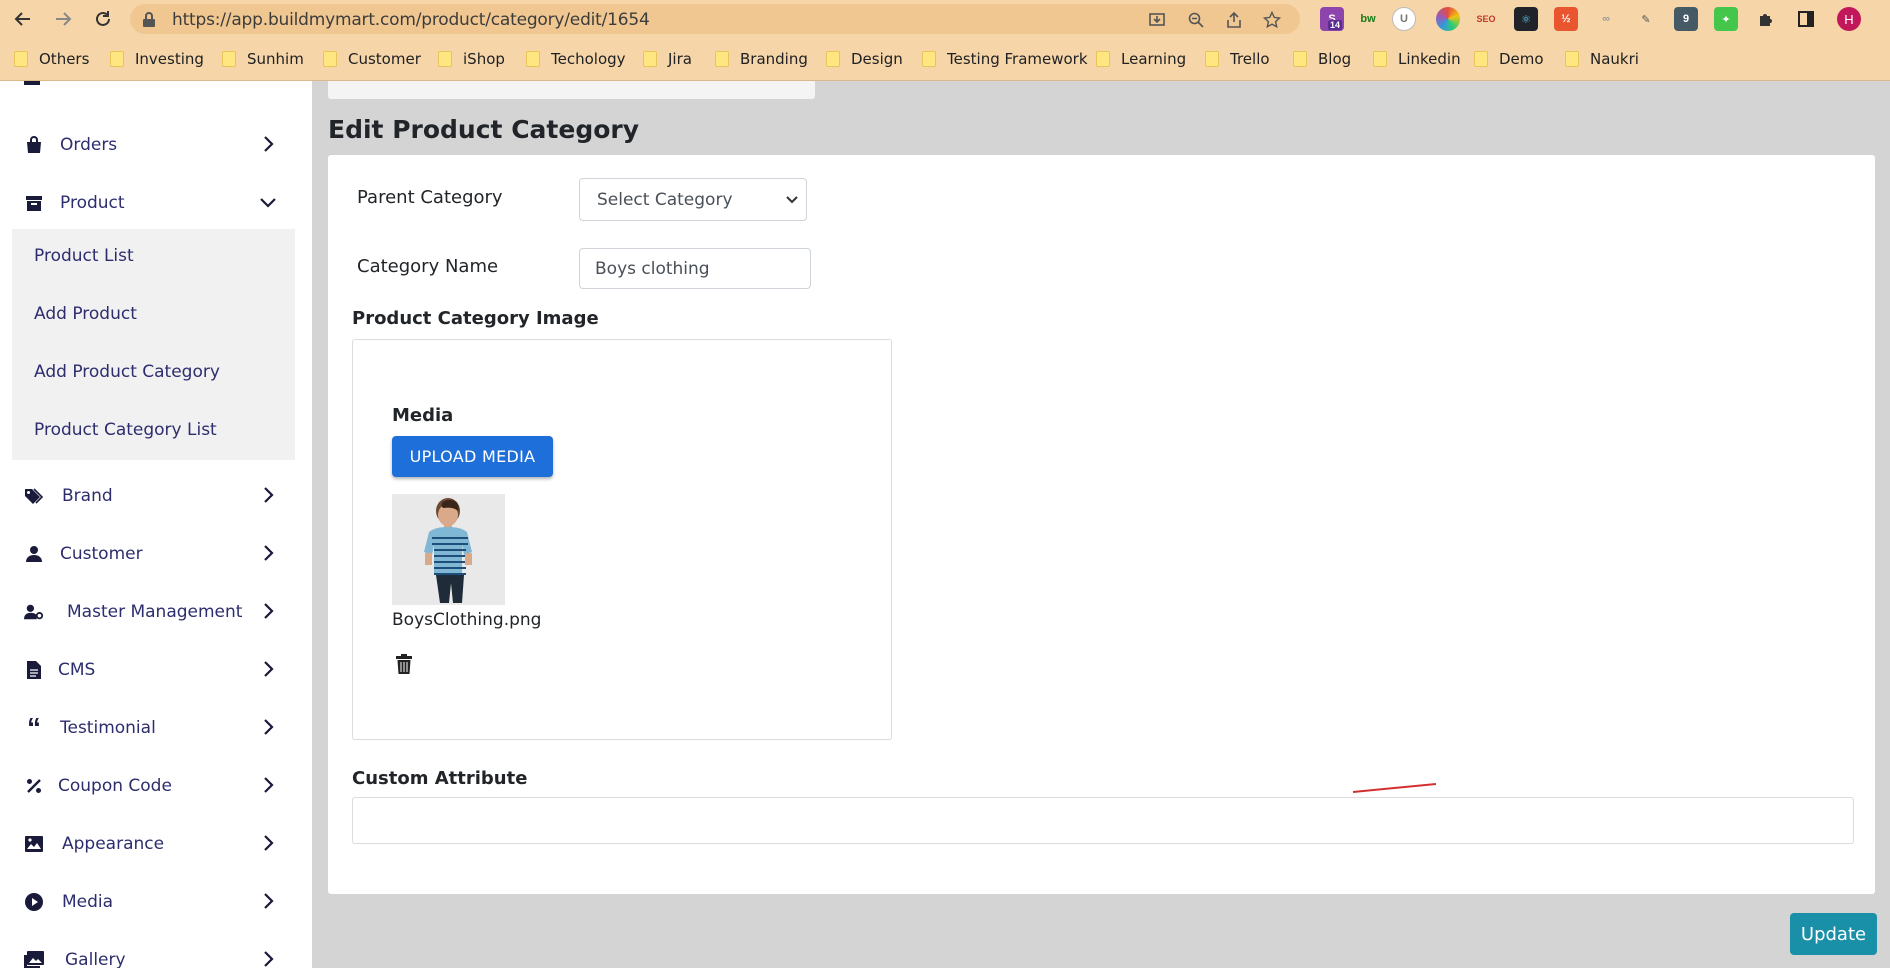 The height and width of the screenshot is (968, 1890). What do you see at coordinates (1614, 59) in the screenshot?
I see `bookmark-label: Naukri` at bounding box center [1614, 59].